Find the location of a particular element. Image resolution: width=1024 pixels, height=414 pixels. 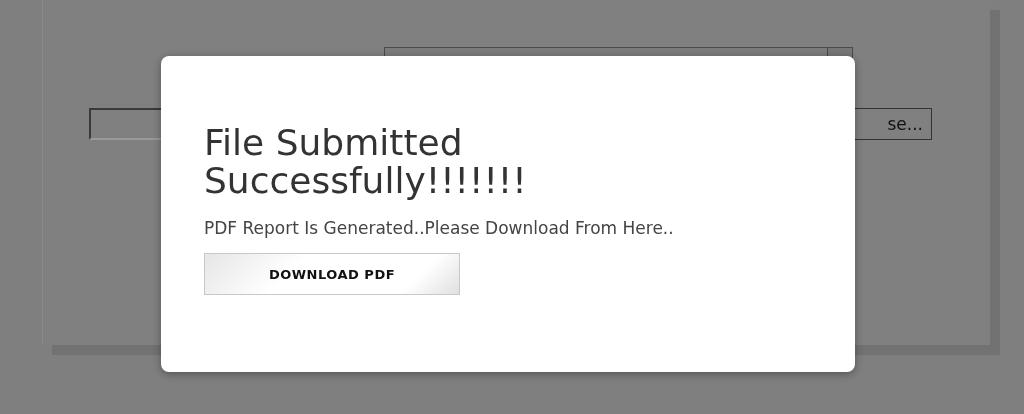

dialog-message: PDF Report Is Generated..Please Download From Here.. is located at coordinates (439, 228).